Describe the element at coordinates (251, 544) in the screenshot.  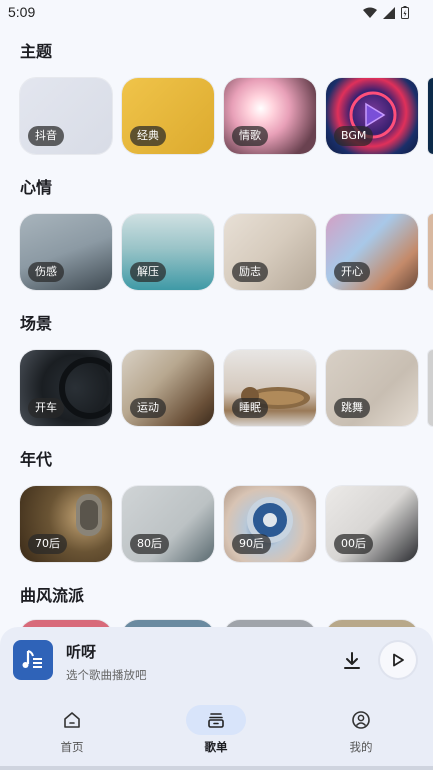
I see `card-label: 90后` at that location.